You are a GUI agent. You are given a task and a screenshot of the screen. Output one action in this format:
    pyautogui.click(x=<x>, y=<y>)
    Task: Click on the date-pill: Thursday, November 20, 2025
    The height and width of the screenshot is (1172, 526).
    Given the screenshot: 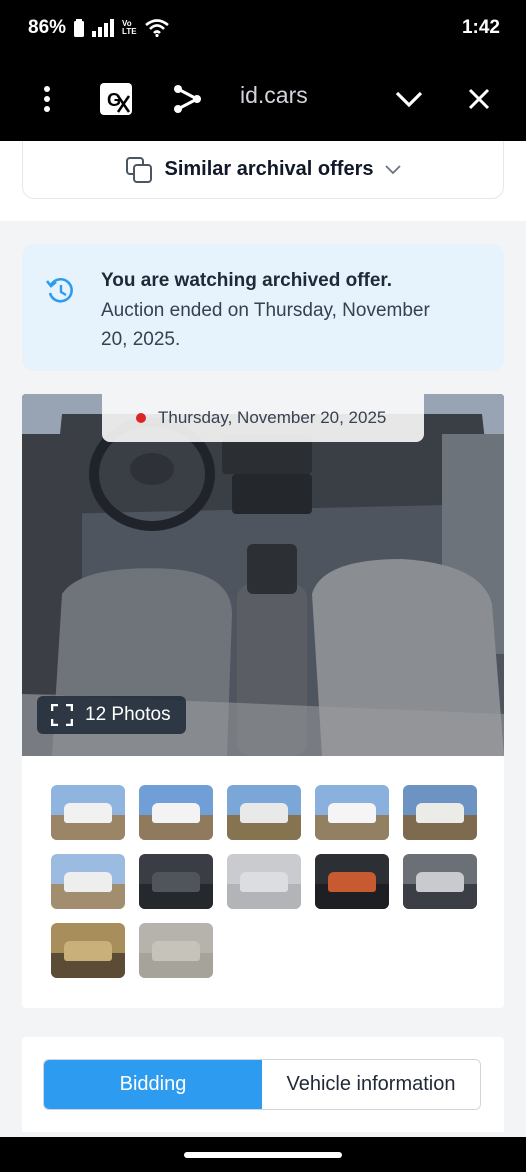 What is the action you would take?
    pyautogui.click(x=263, y=418)
    